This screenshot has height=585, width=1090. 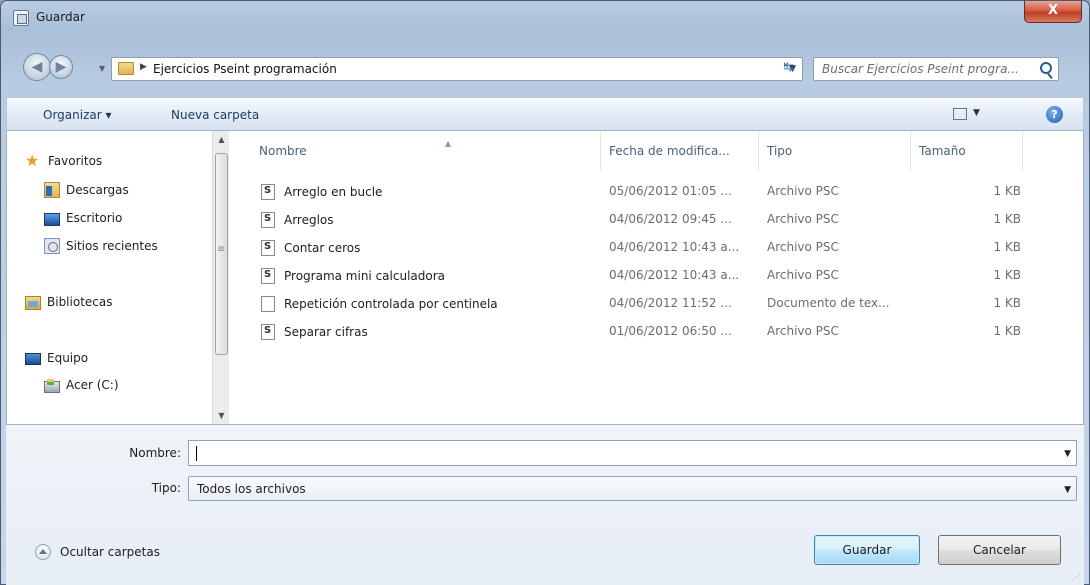 I want to click on resize-grip-icon: ⋰, so click(x=1076, y=578).